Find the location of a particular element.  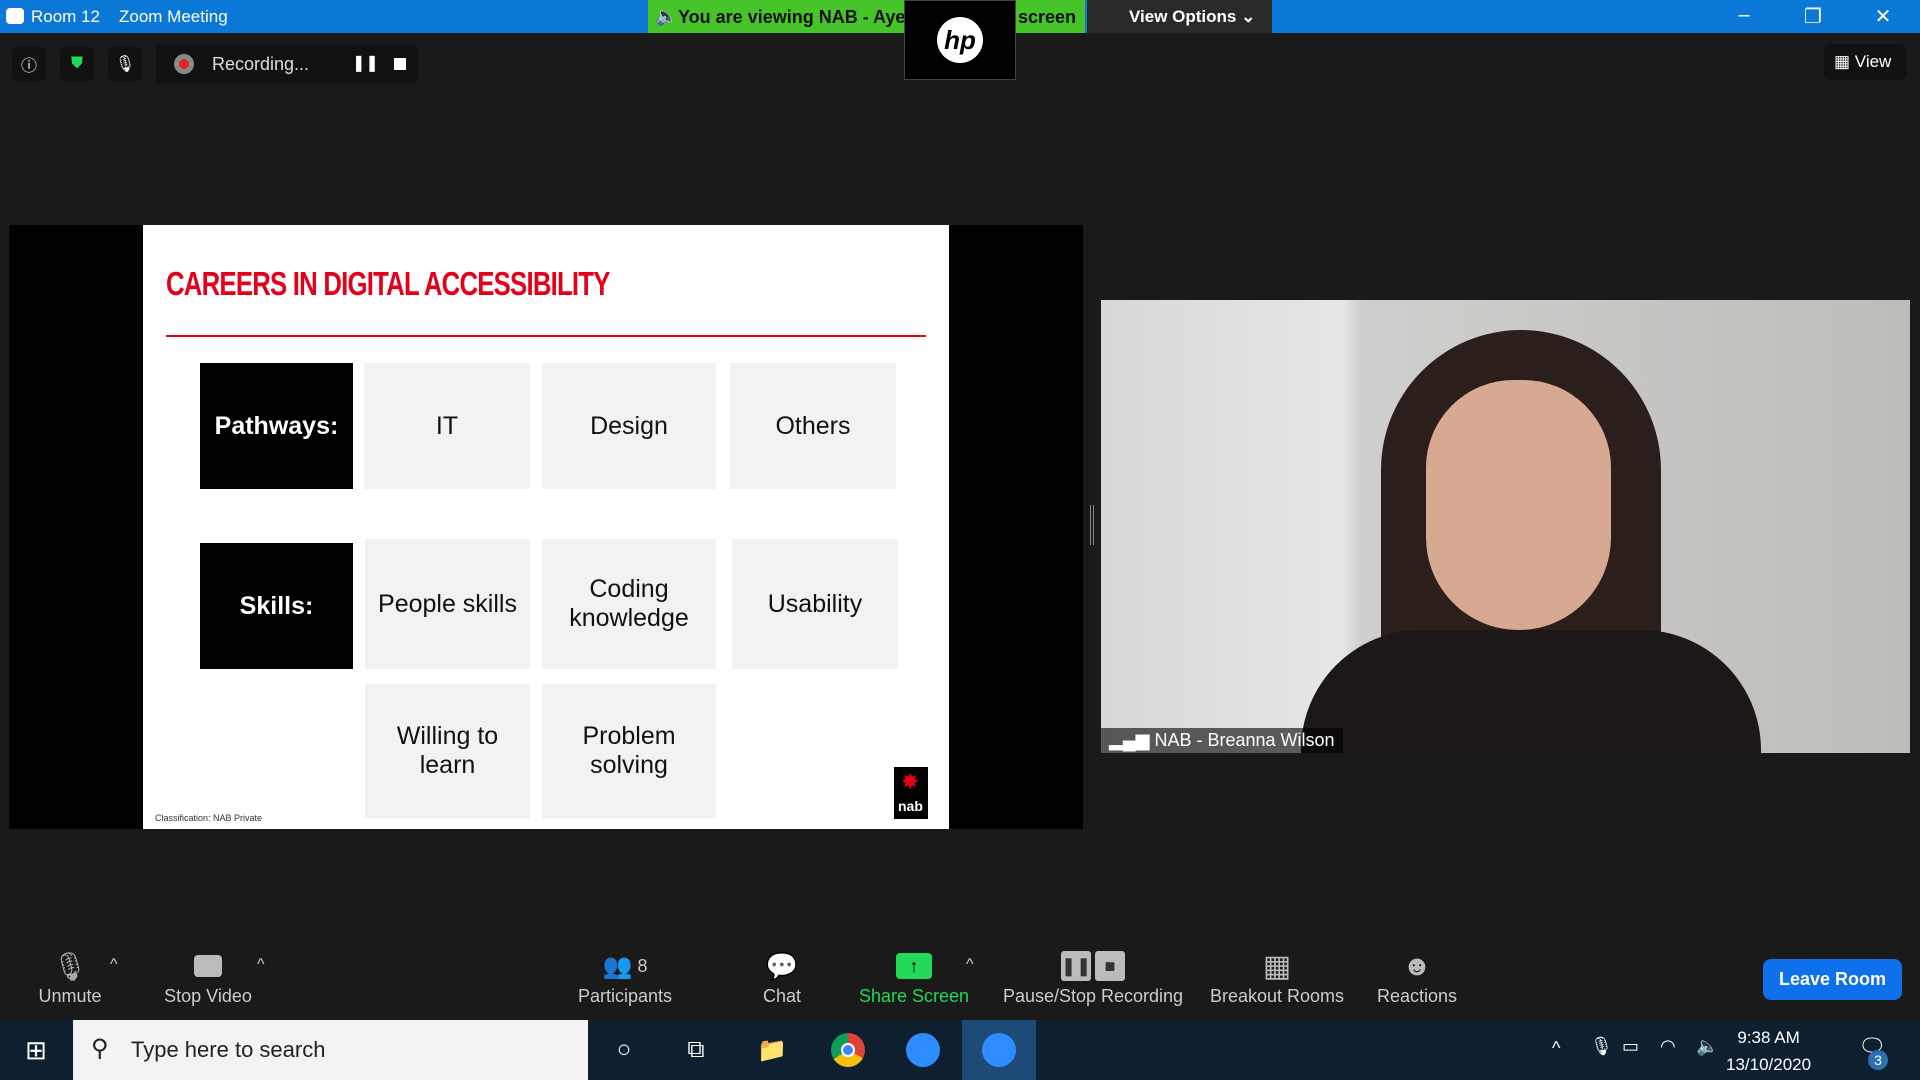

restore-button: ❐ is located at coordinates (1813, 16).